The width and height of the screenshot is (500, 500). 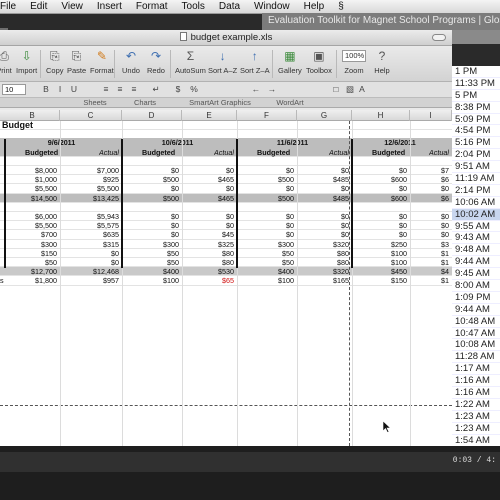 I want to click on table-cell: $250, so click(x=379, y=244).